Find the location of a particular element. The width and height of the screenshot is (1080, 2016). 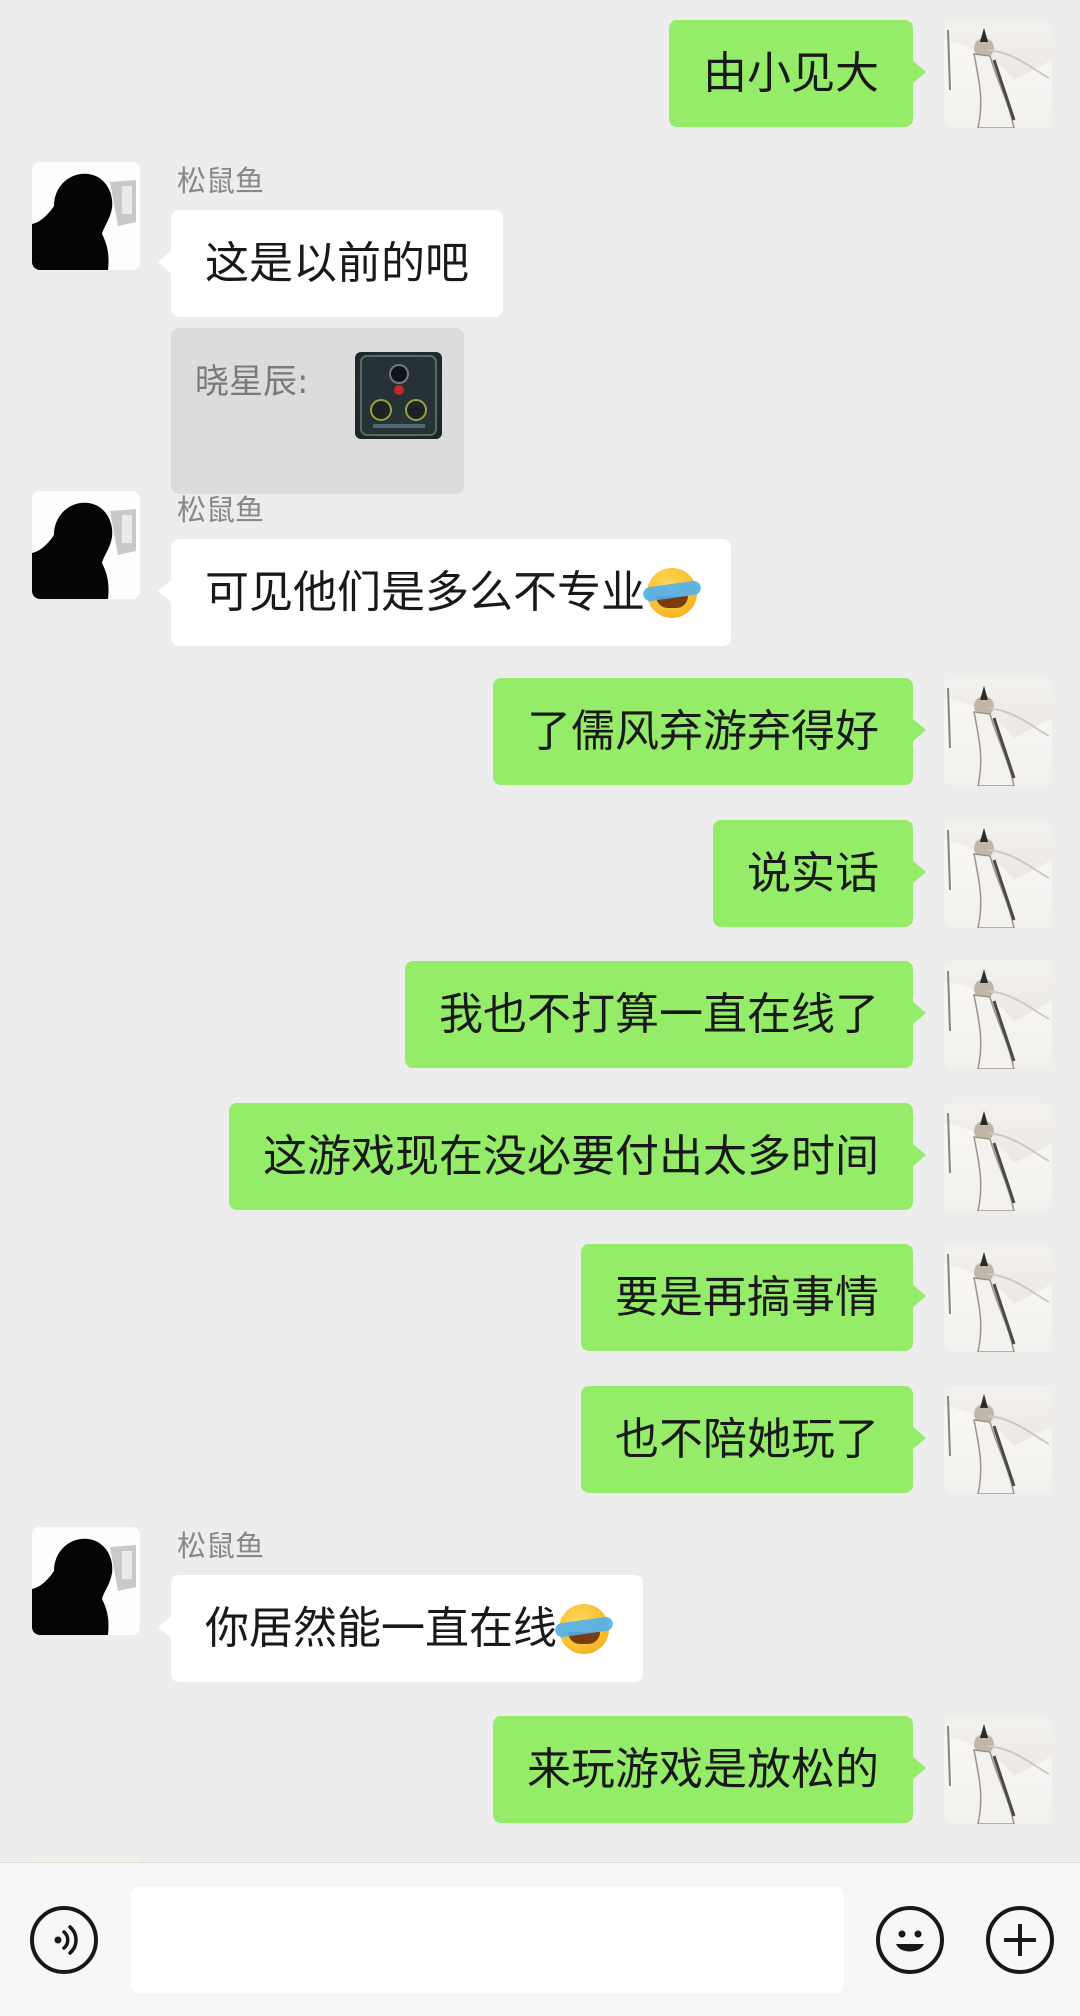

message-bubble: 这游戏现在没必要付出太多时间 is located at coordinates (577, 1156).